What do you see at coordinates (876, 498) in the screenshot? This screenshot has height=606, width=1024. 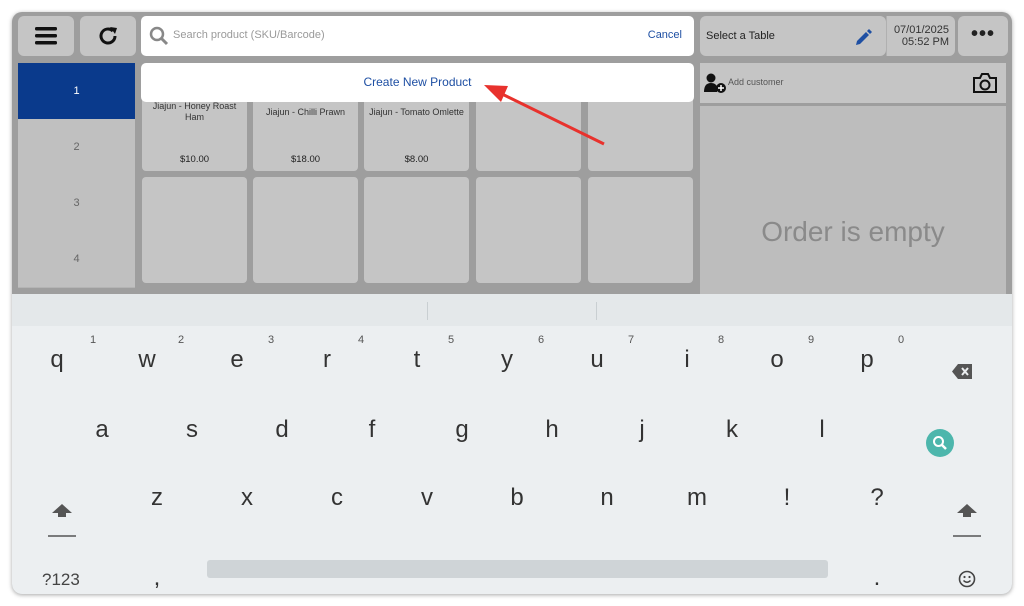 I see `key-question: ?` at bounding box center [876, 498].